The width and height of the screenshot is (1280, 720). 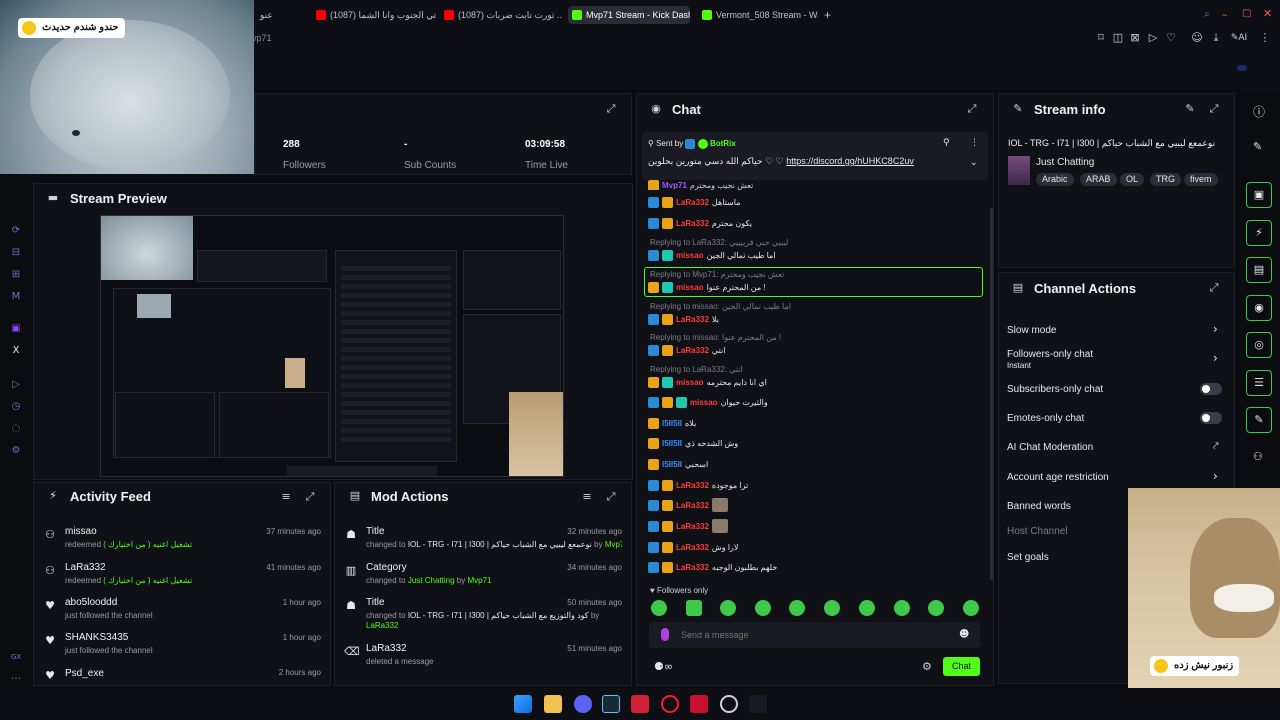 I want to click on screen-icon: ▣, so click(x=1259, y=195).